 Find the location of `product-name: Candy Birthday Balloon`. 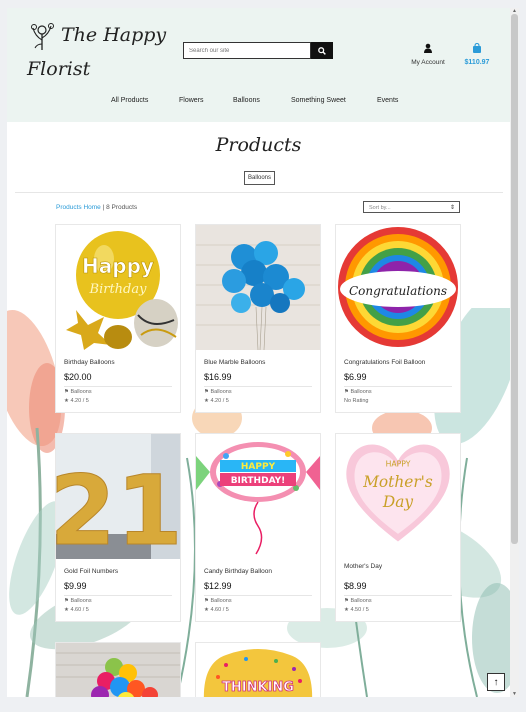

product-name: Candy Birthday Balloon is located at coordinates (238, 571).